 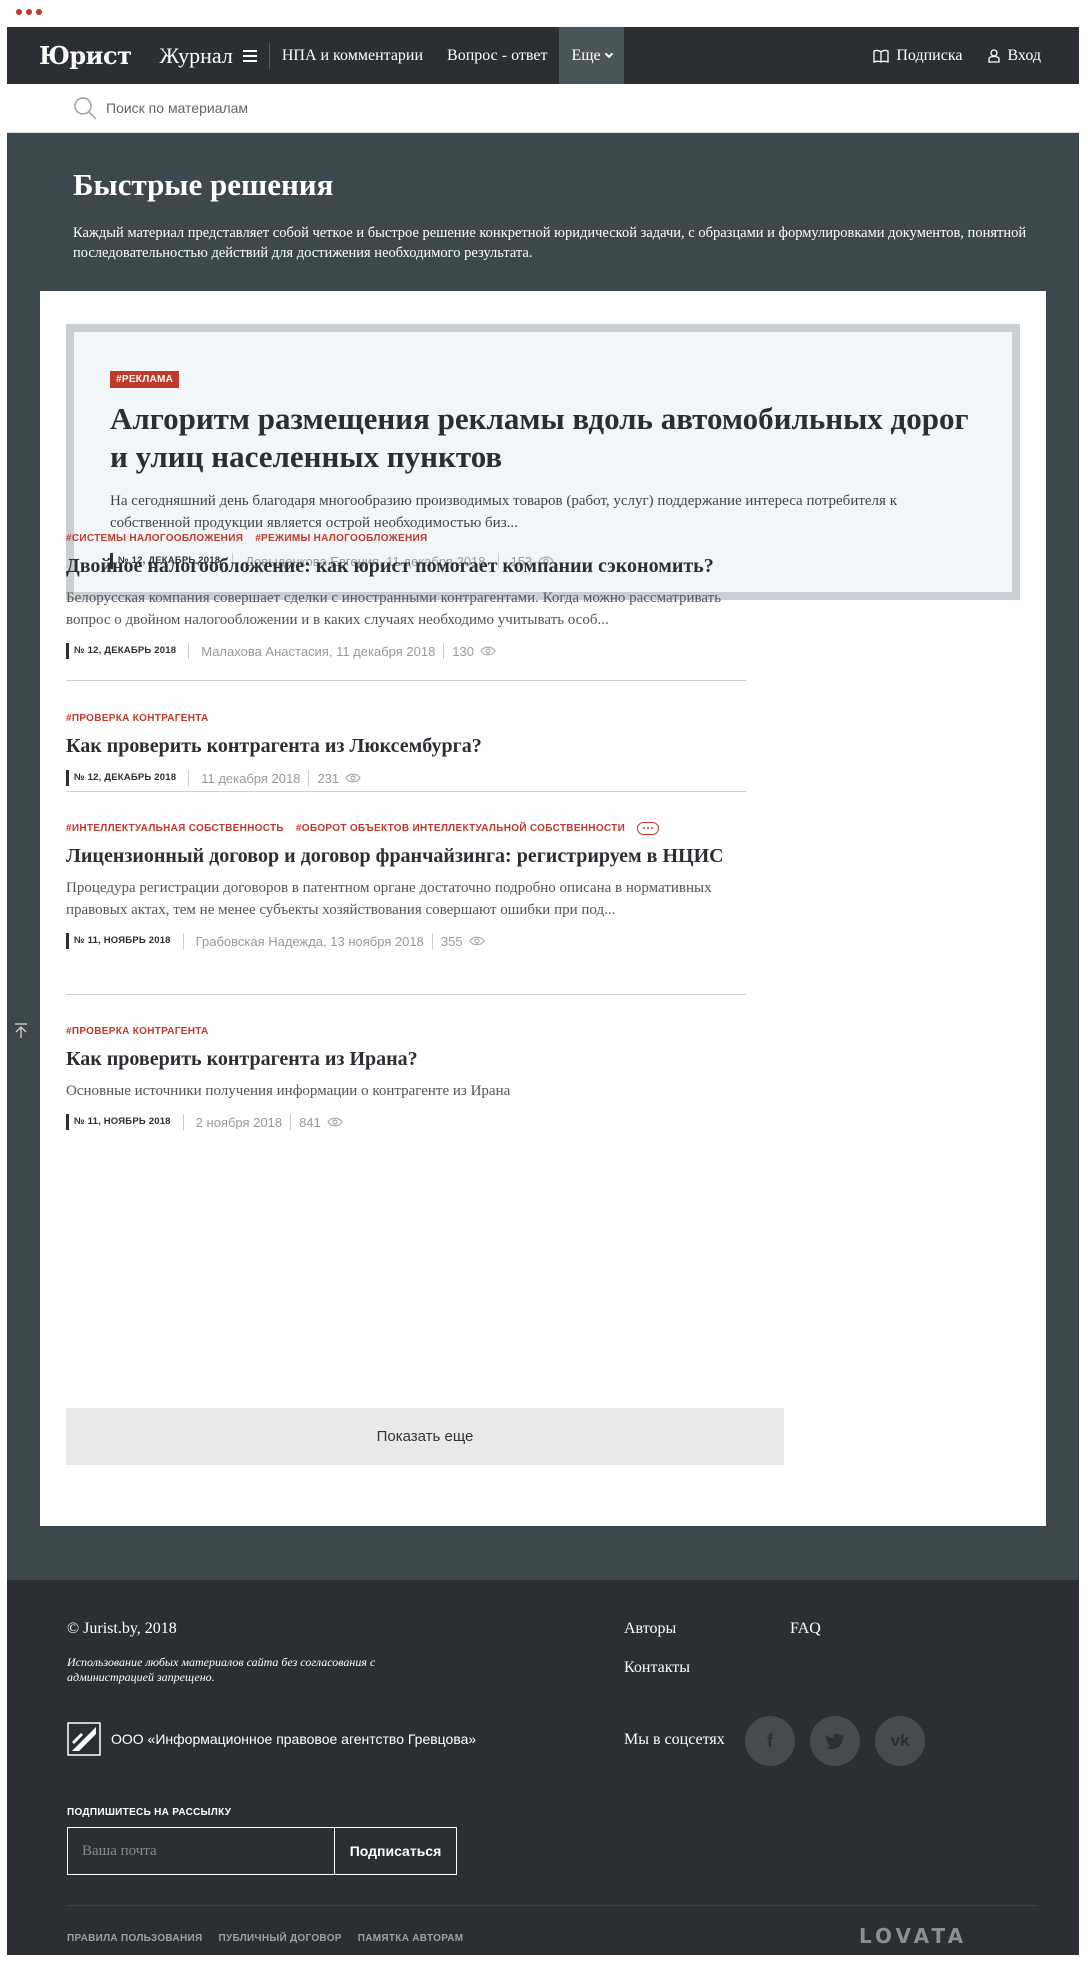 I want to click on nav-link-qa: Вопрос - ответ, so click(x=497, y=55).